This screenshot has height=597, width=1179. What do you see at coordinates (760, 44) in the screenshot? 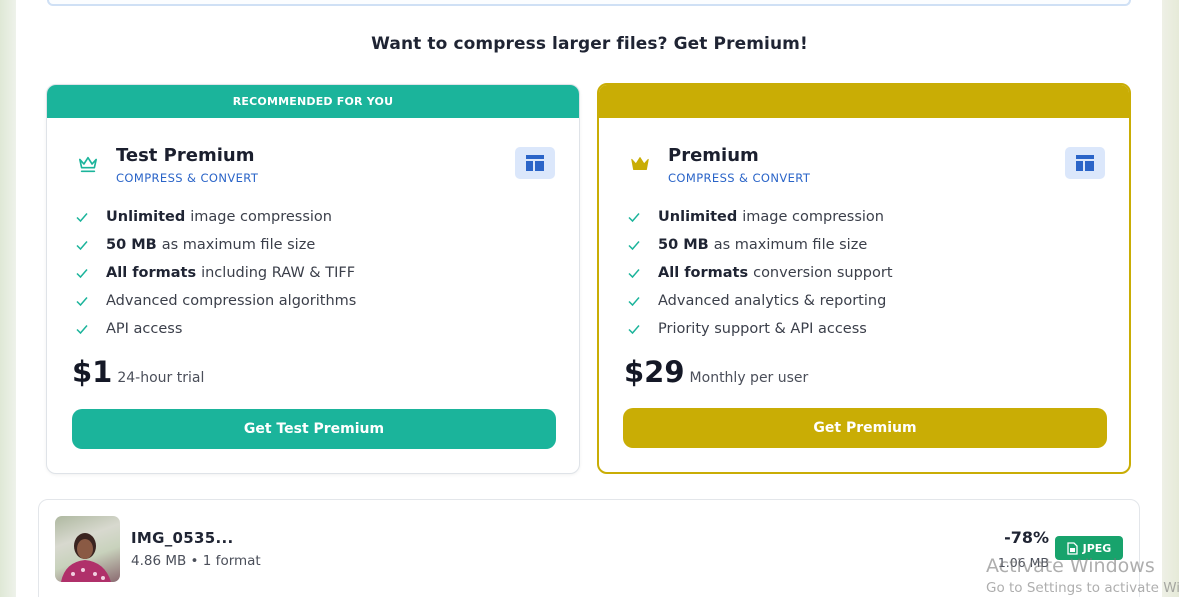
I see `headline-emphasis: Premium!` at bounding box center [760, 44].